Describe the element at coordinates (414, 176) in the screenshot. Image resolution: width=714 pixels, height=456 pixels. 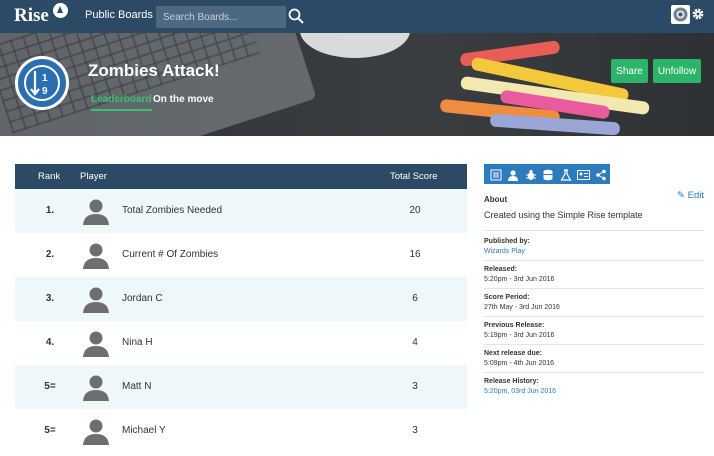
I see `score-column-header: Total Score` at that location.